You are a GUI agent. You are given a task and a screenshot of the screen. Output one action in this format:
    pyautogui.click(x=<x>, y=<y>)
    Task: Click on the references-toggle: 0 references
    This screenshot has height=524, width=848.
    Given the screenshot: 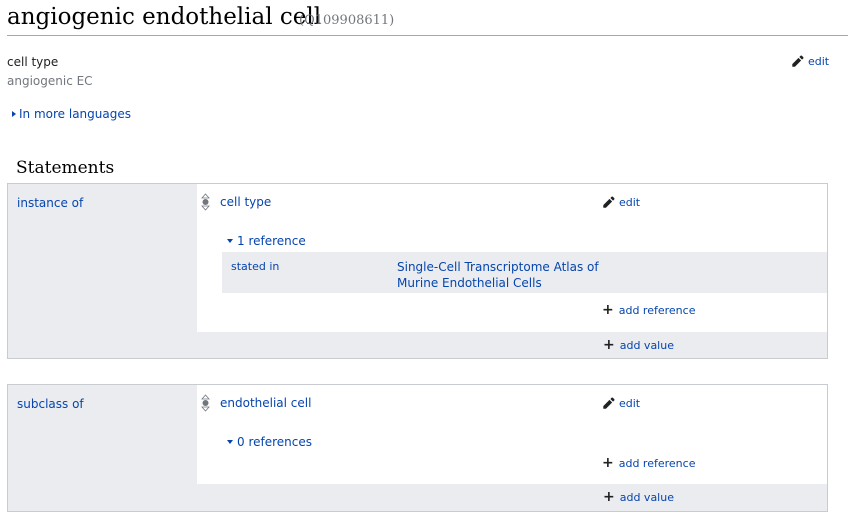 What is the action you would take?
    pyautogui.click(x=269, y=442)
    